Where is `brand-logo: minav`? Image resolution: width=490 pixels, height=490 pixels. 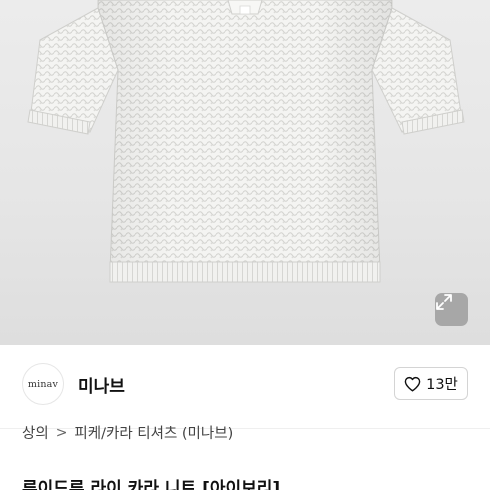
brand-logo: minav is located at coordinates (43, 384).